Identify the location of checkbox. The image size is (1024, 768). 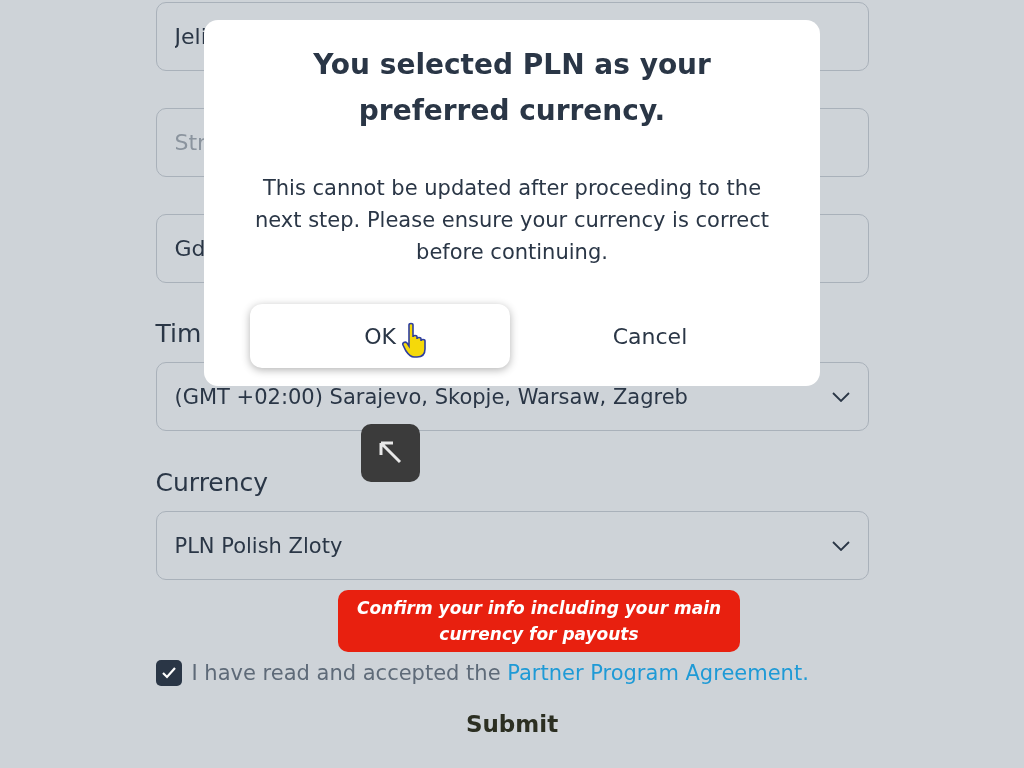
(168, 673).